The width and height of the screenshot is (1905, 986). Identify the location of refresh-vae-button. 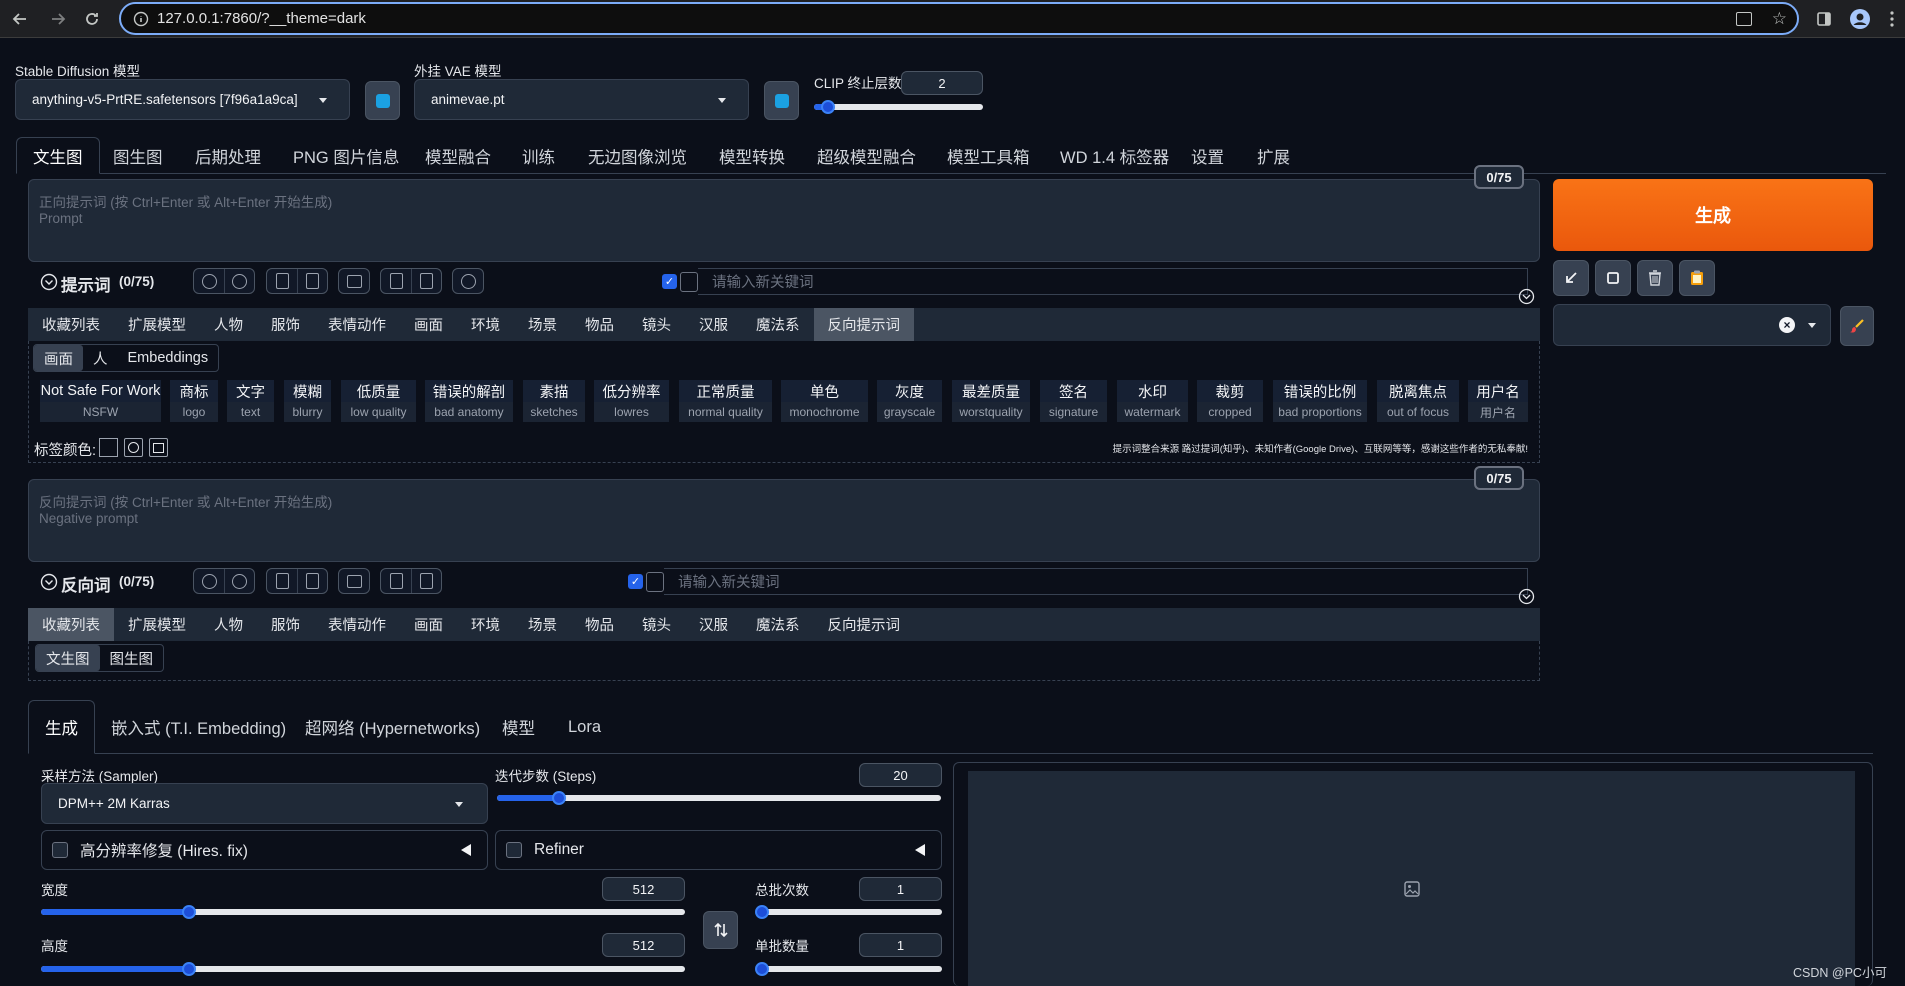
(781, 100).